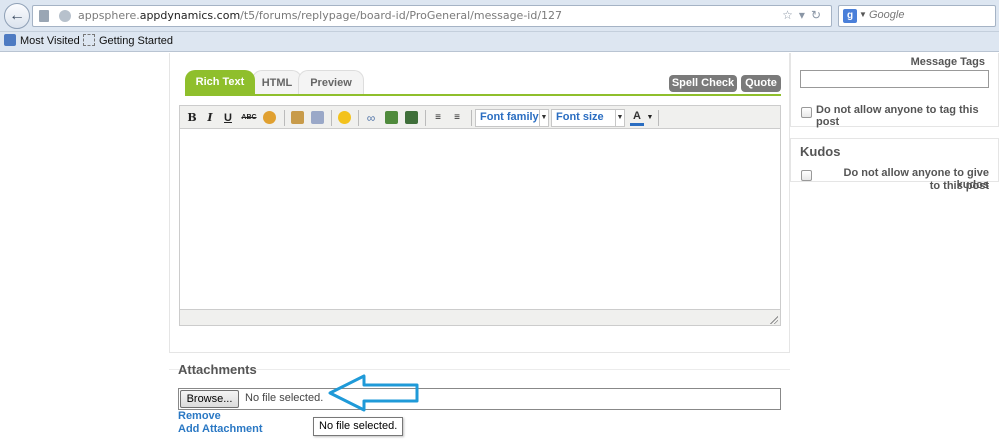 The width and height of the screenshot is (999, 448). Describe the element at coordinates (820, 151) in the screenshot. I see `kudos-title: Kudos` at that location.